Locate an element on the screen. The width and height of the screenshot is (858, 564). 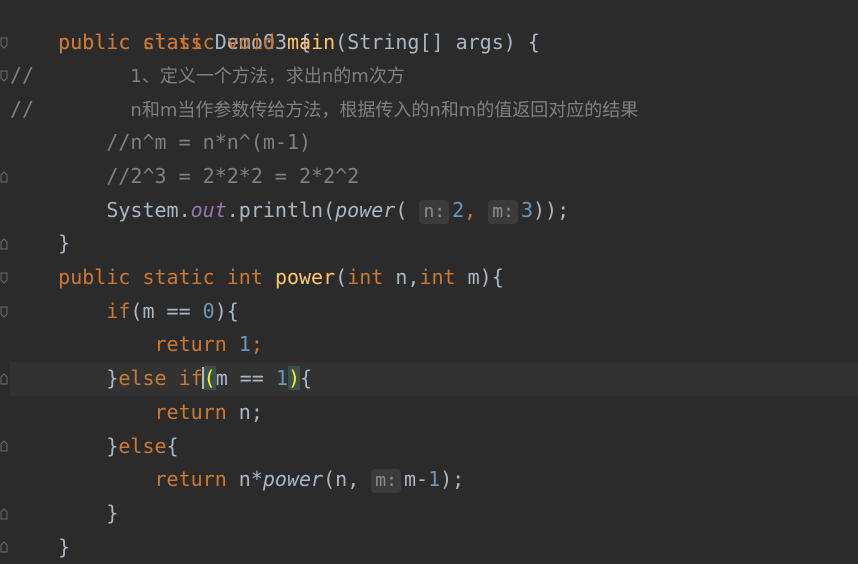
number-literal: 2 is located at coordinates (458, 210).